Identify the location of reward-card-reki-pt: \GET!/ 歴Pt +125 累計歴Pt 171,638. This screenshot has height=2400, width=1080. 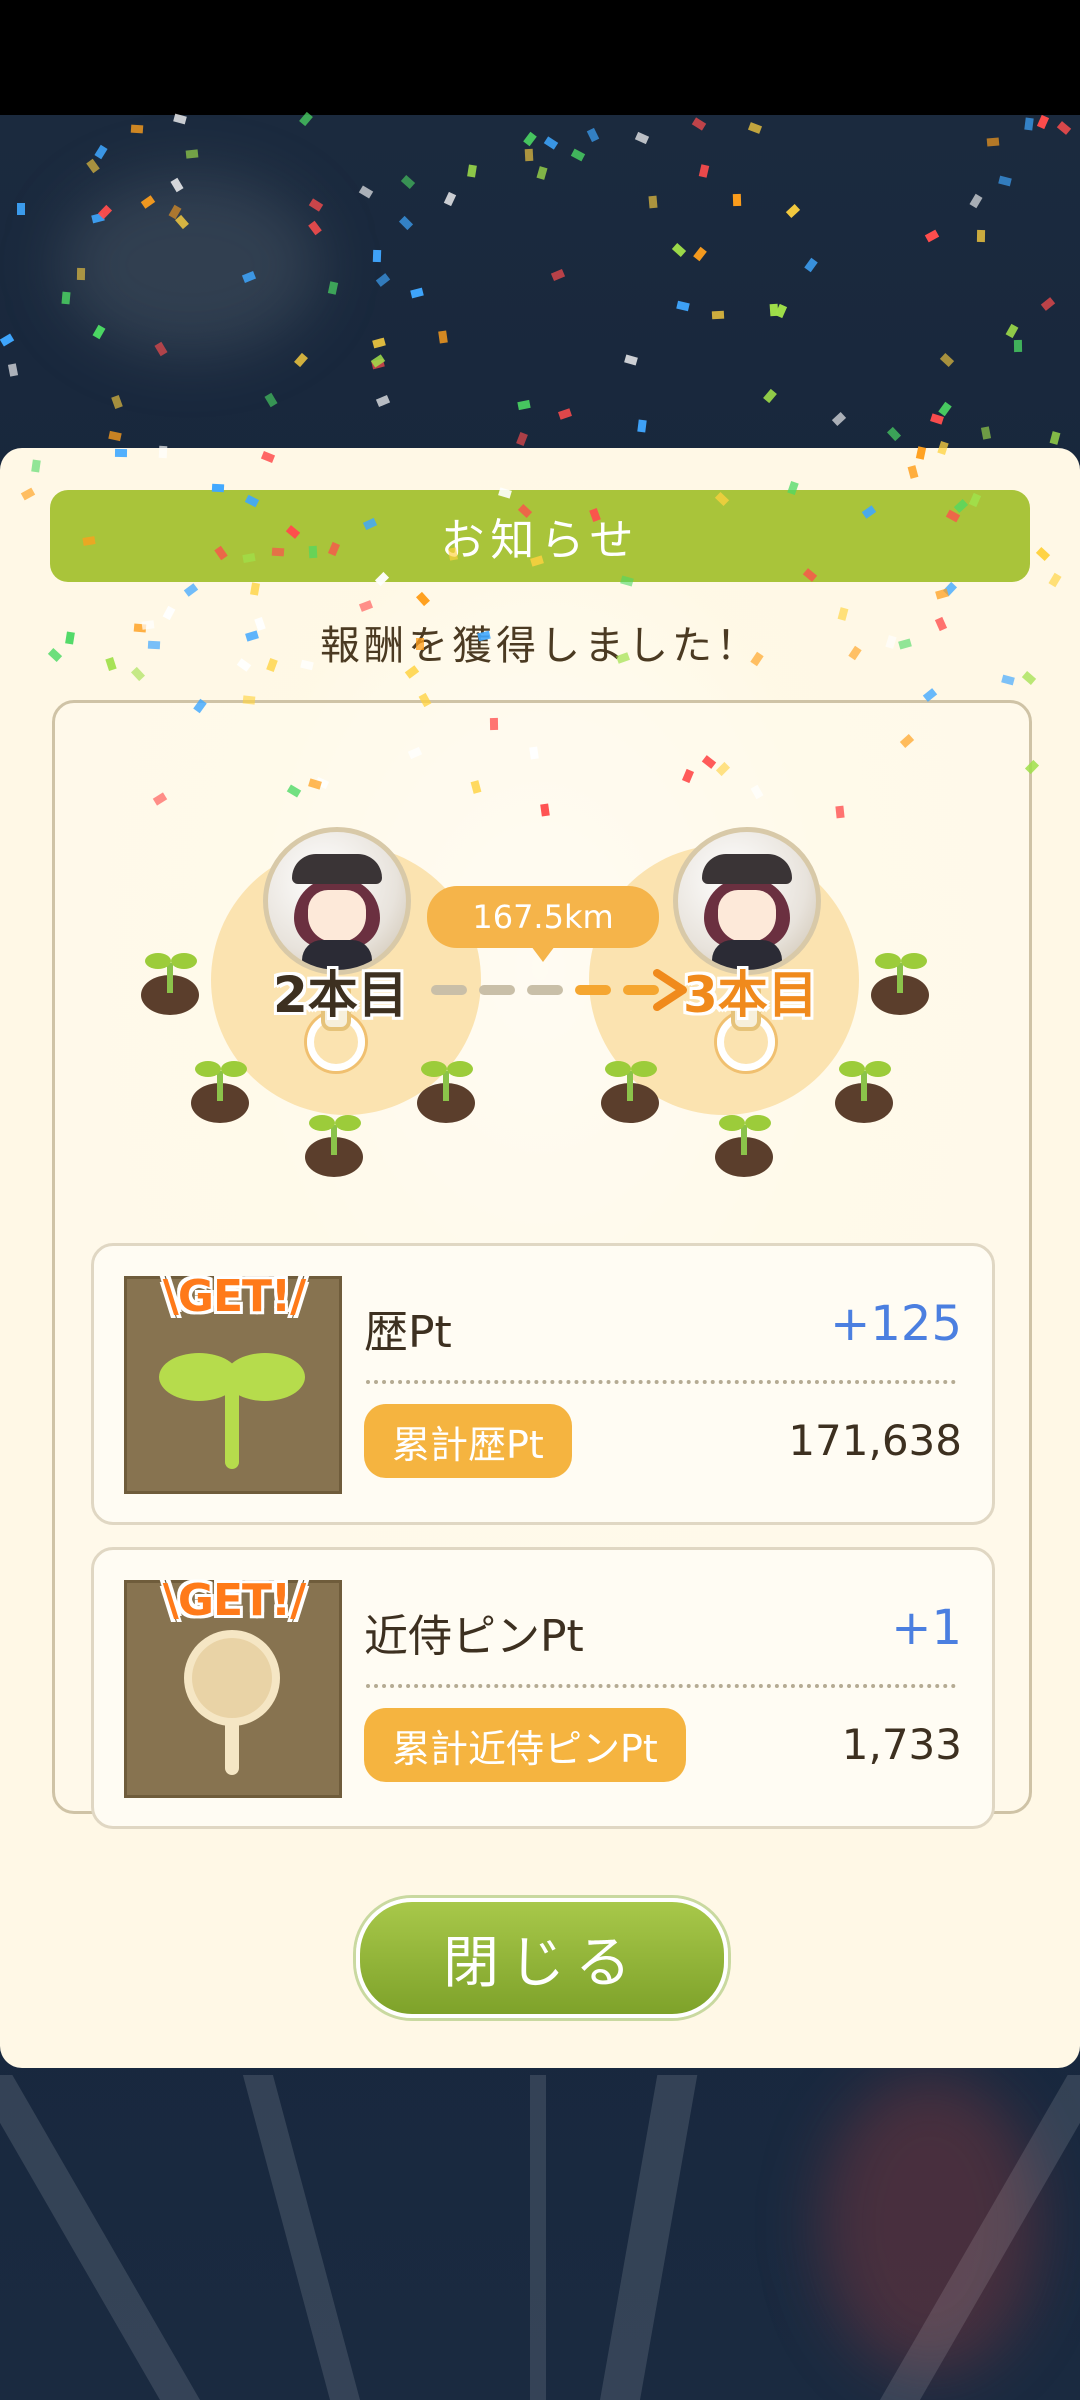
(543, 1384).